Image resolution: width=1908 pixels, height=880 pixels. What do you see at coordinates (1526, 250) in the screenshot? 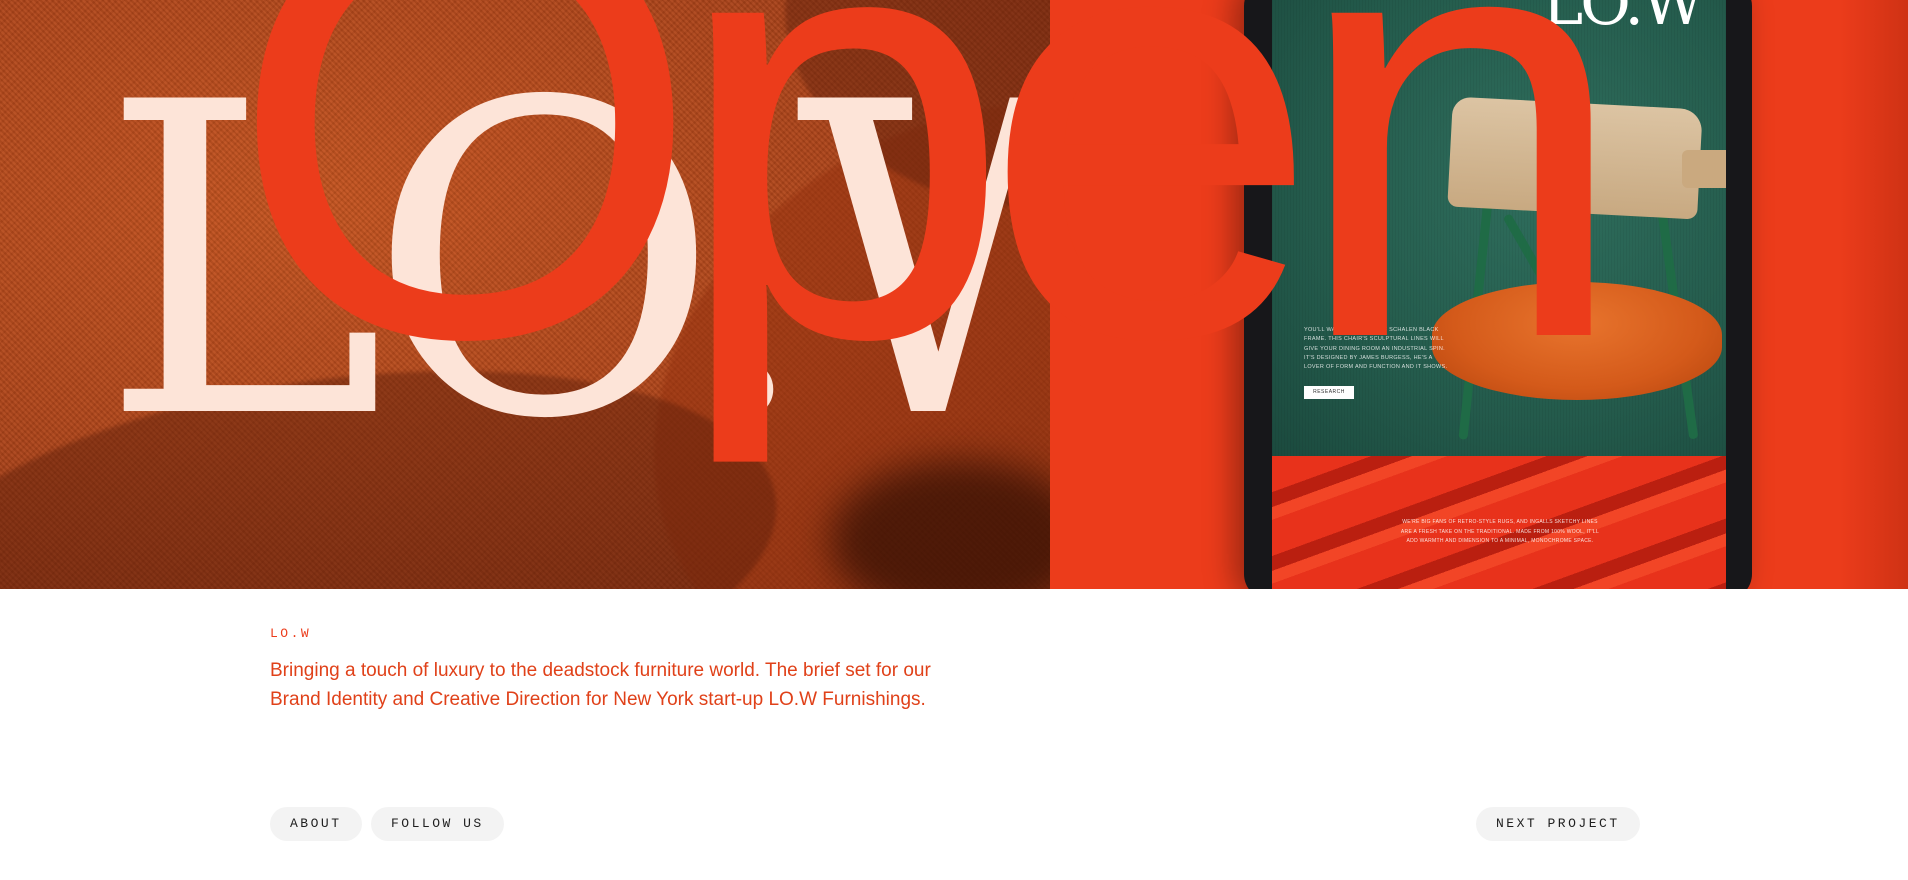
I see `chair-leg` at bounding box center [1526, 250].